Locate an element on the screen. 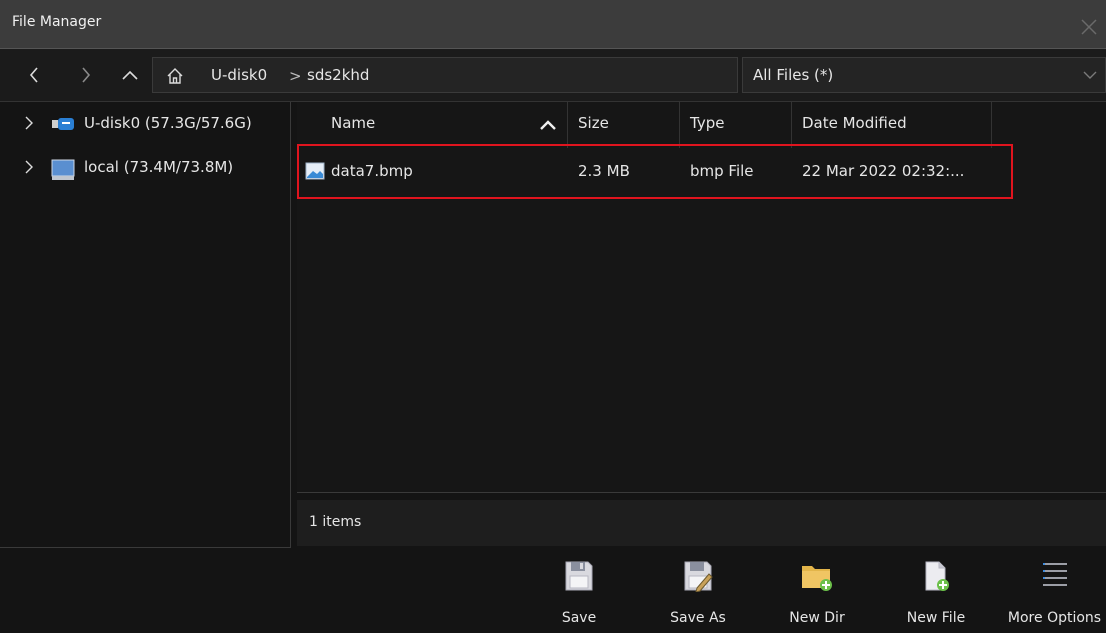 This screenshot has height=633, width=1106. chevron-left-icon is located at coordinates (33, 75).